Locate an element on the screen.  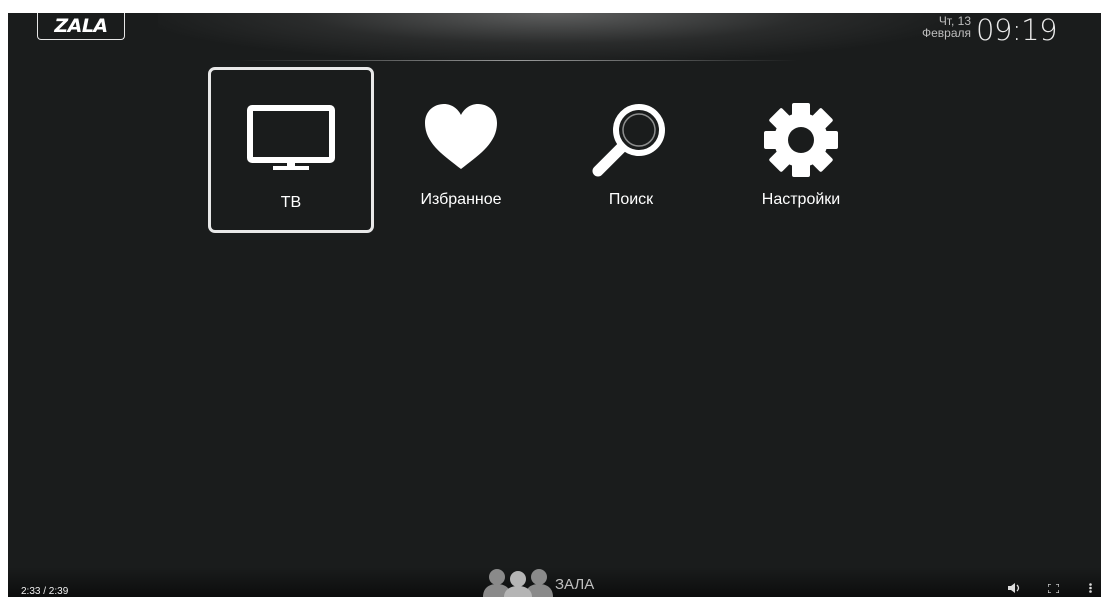
menu-label: Избранное is located at coordinates (461, 199).